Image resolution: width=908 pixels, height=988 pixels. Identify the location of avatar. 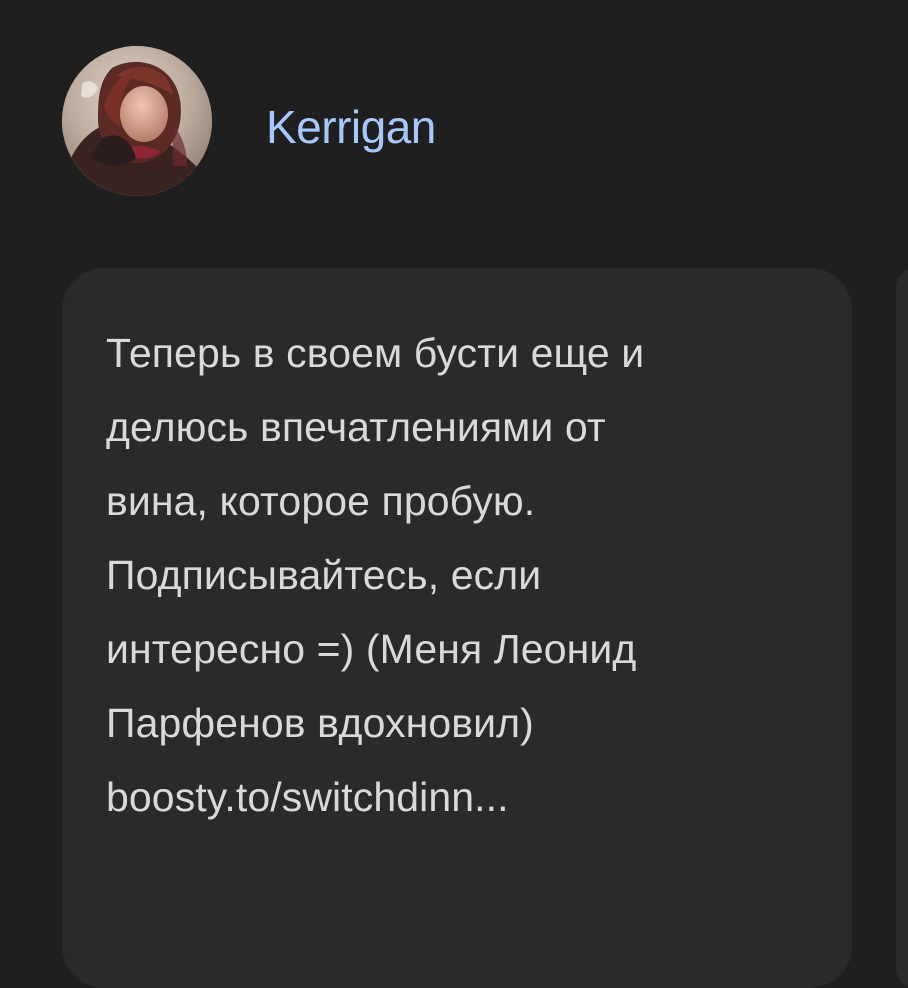
(137, 121).